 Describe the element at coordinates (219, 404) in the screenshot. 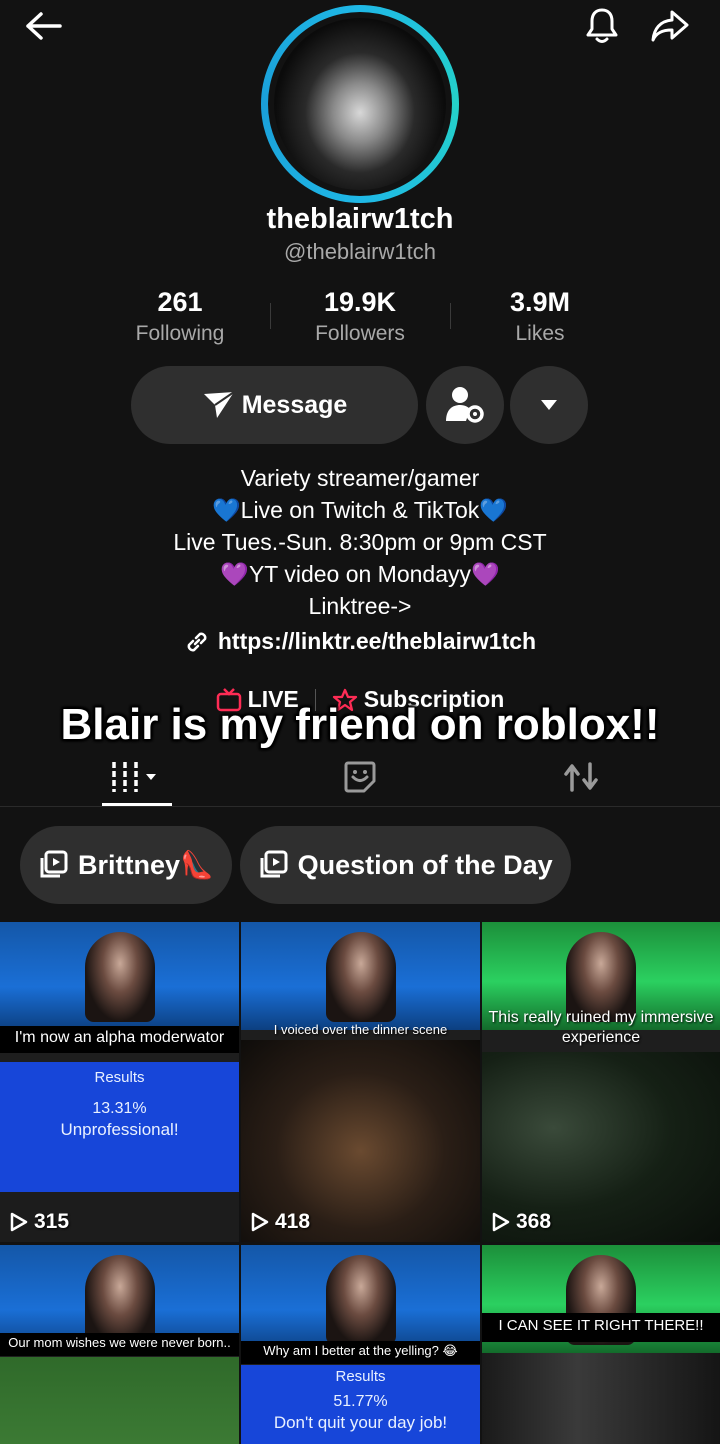

I see `send-icon` at that location.